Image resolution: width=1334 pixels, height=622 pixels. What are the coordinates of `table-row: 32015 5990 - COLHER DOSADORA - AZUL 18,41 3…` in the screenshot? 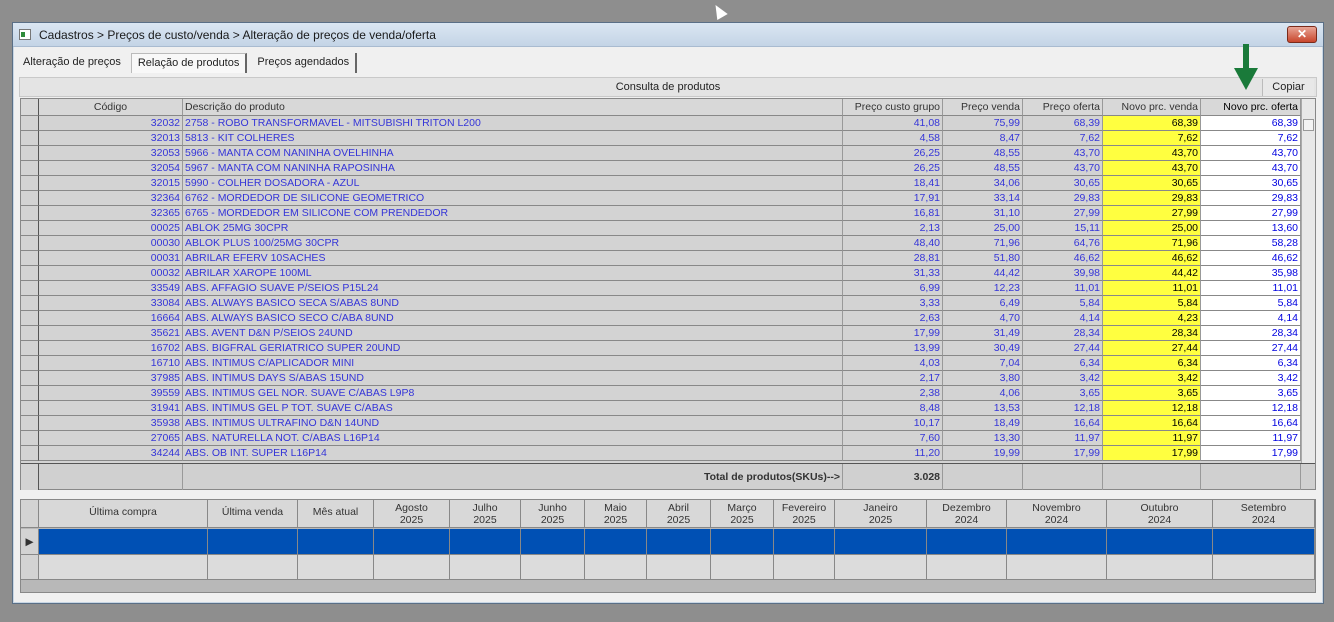 It's located at (668, 183).